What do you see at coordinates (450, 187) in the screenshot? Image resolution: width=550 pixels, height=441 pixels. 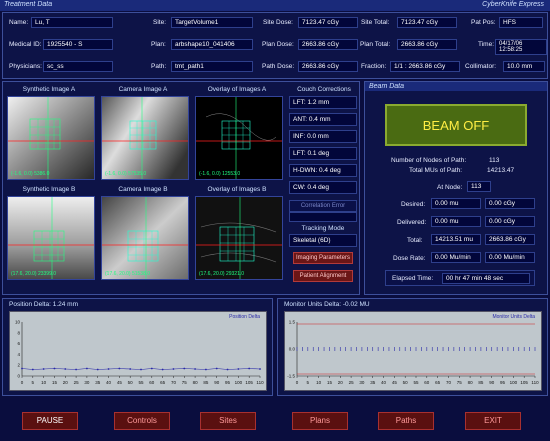 I see `at-node-label: At Node:` at bounding box center [450, 187].